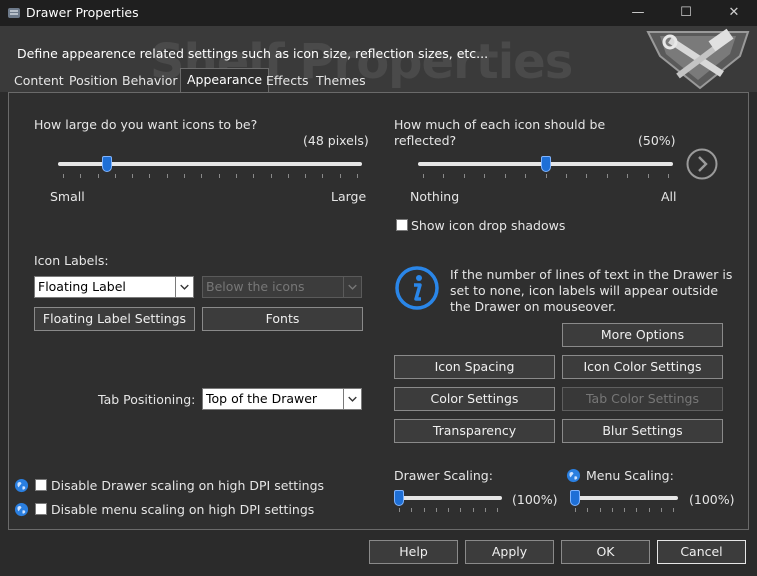 The image size is (757, 576). What do you see at coordinates (443, 475) in the screenshot?
I see `drawer-scaling-label: Drawer Scaling:` at bounding box center [443, 475].